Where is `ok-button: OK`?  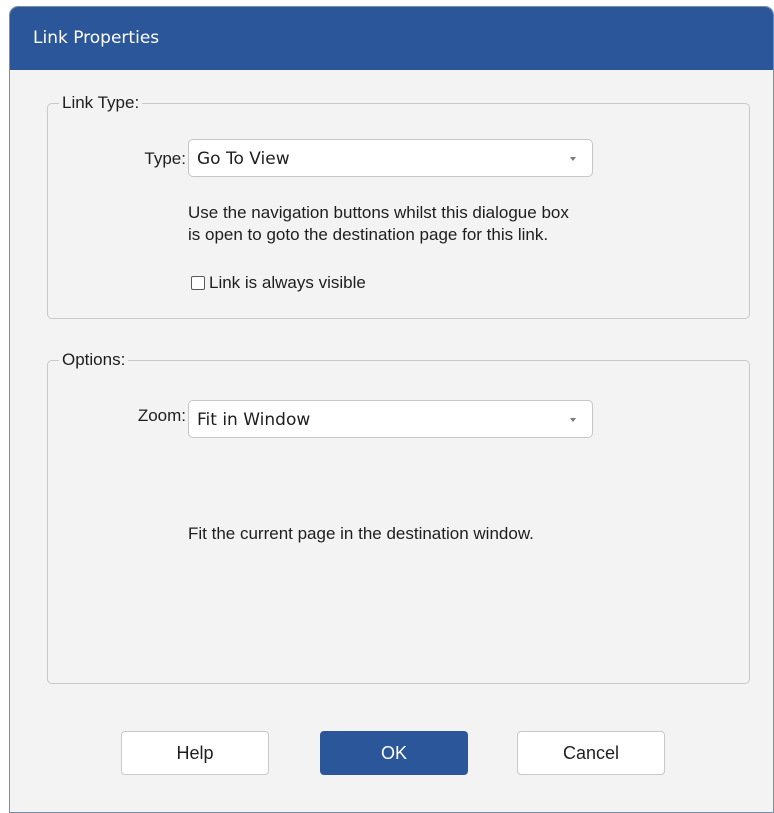
ok-button: OK is located at coordinates (394, 753).